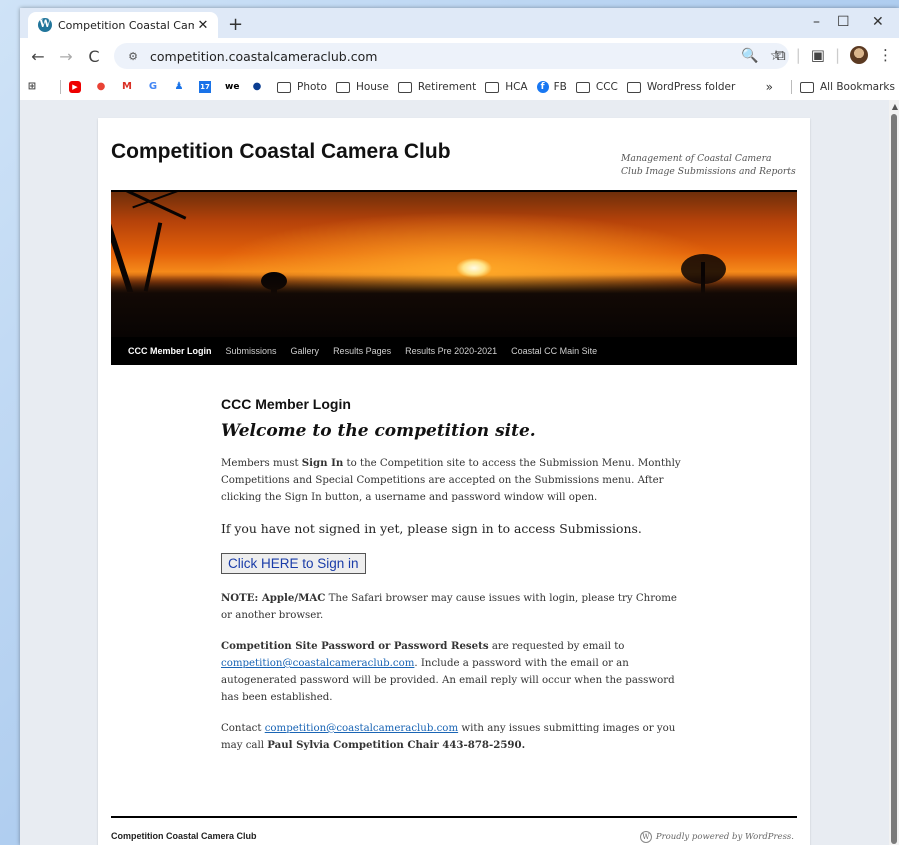  I want to click on new-tab-button: +, so click(235, 24).